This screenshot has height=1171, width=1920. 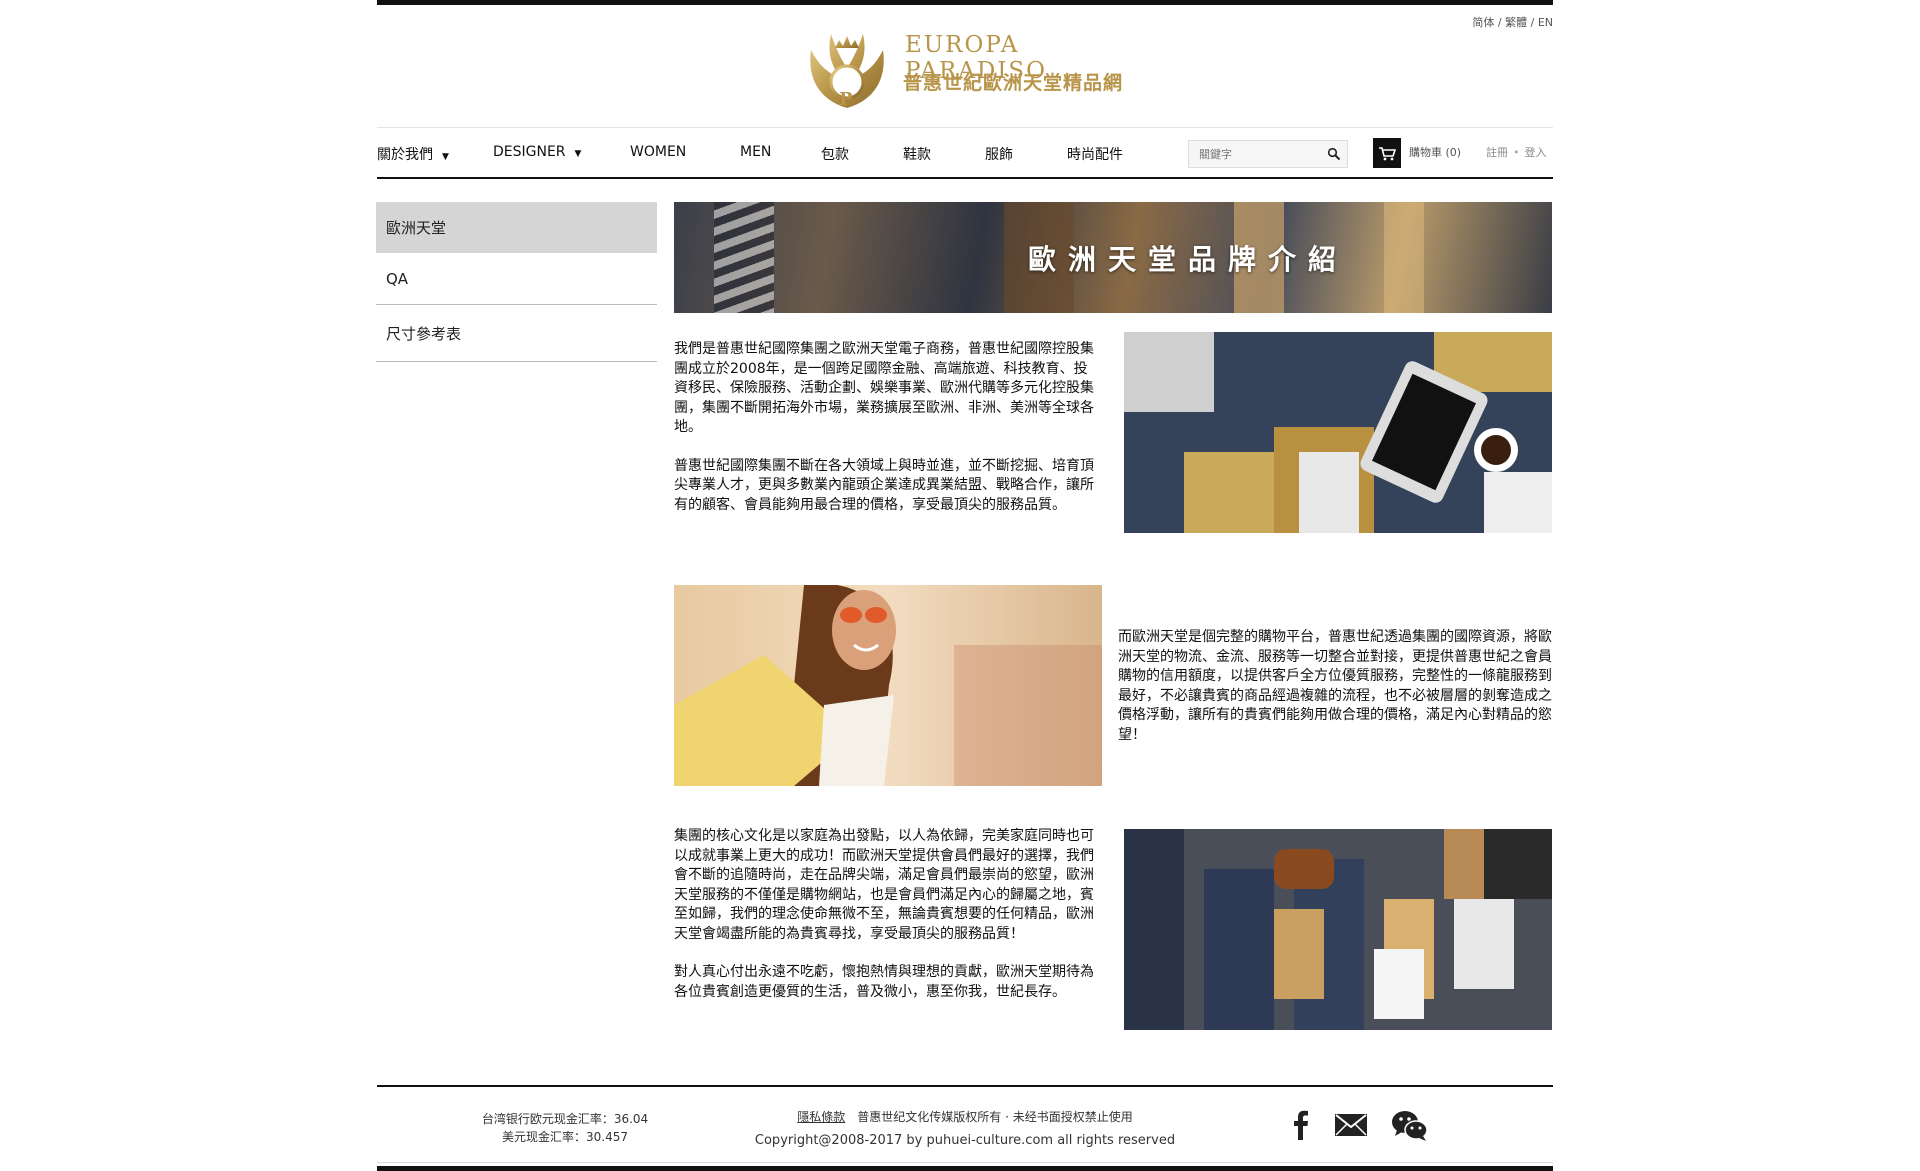 I want to click on nav-accessories: 時尚配件, so click(x=1095, y=154).